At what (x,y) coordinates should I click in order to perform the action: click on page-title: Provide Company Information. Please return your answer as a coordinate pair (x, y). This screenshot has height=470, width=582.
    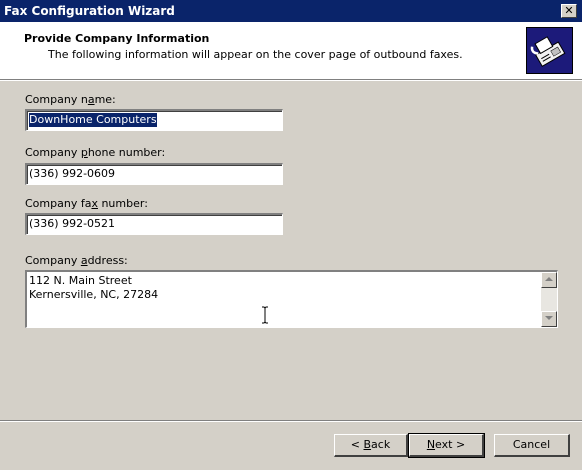
    Looking at the image, I should click on (117, 38).